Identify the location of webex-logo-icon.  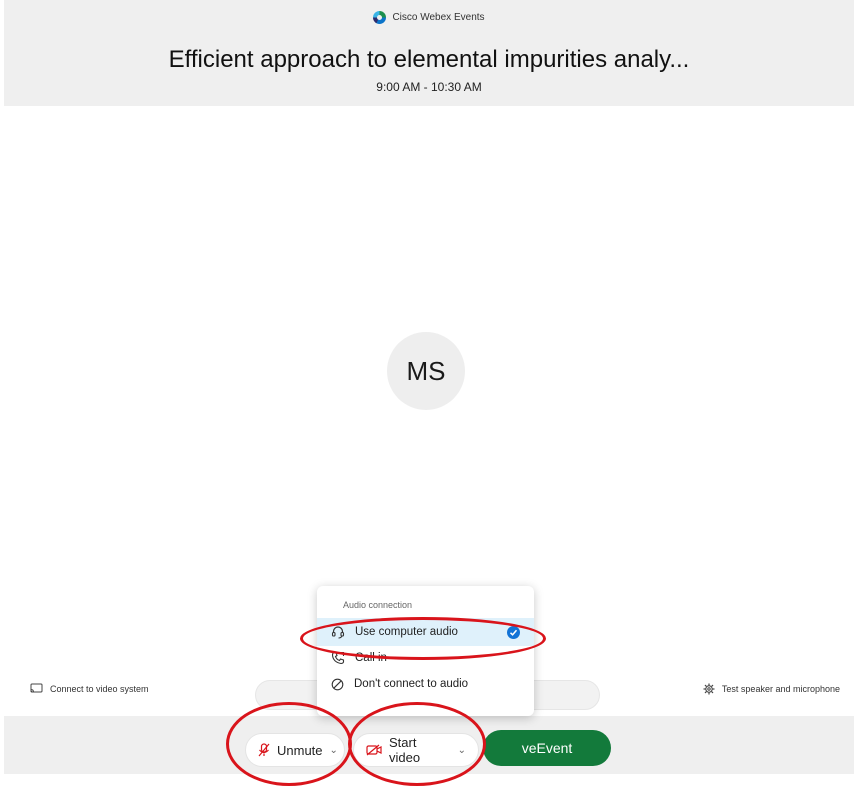
(380, 17).